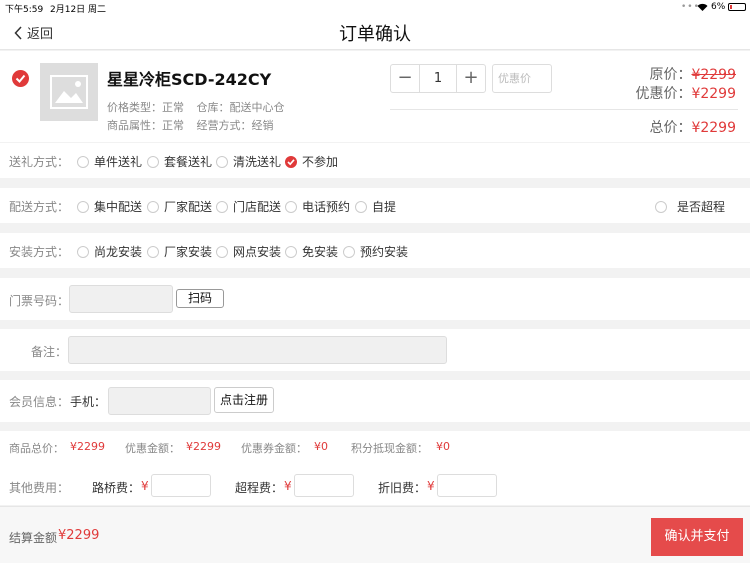 This screenshot has height=563, width=750. What do you see at coordinates (402, 488) in the screenshot?
I see `old-fee-label: 折旧费：` at bounding box center [402, 488].